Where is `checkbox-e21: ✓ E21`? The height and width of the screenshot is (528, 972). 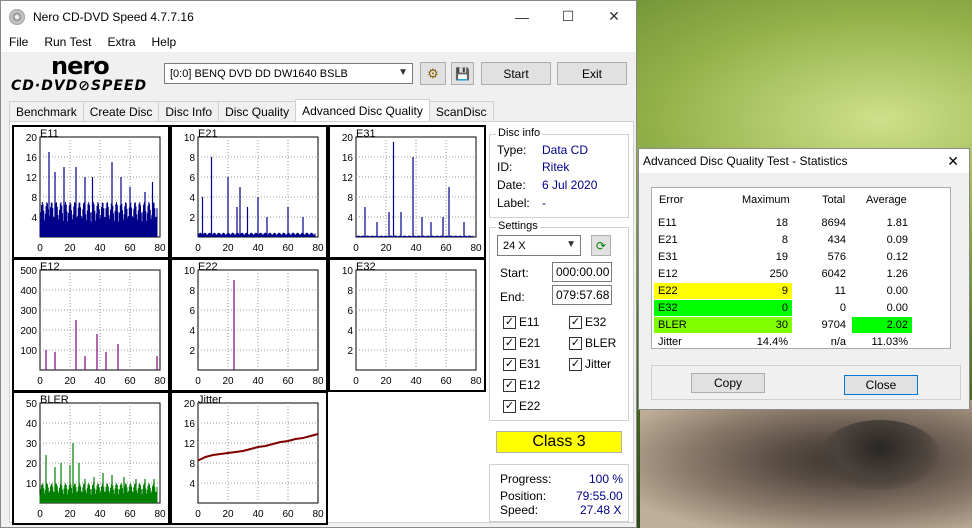 checkbox-e21: ✓ E21 is located at coordinates (521, 343).